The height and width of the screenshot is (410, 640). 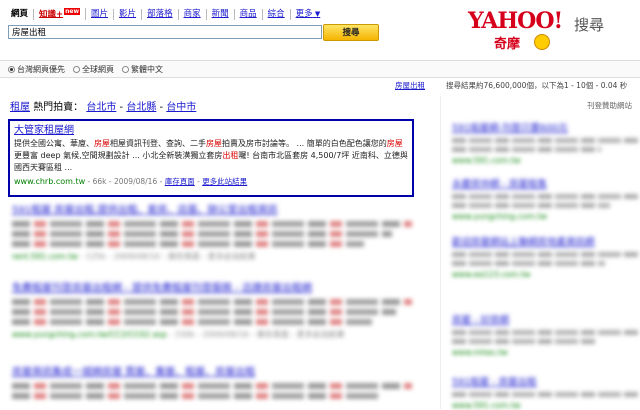 I want to click on scope-radio-2: 繁體中文, so click(x=142, y=69).